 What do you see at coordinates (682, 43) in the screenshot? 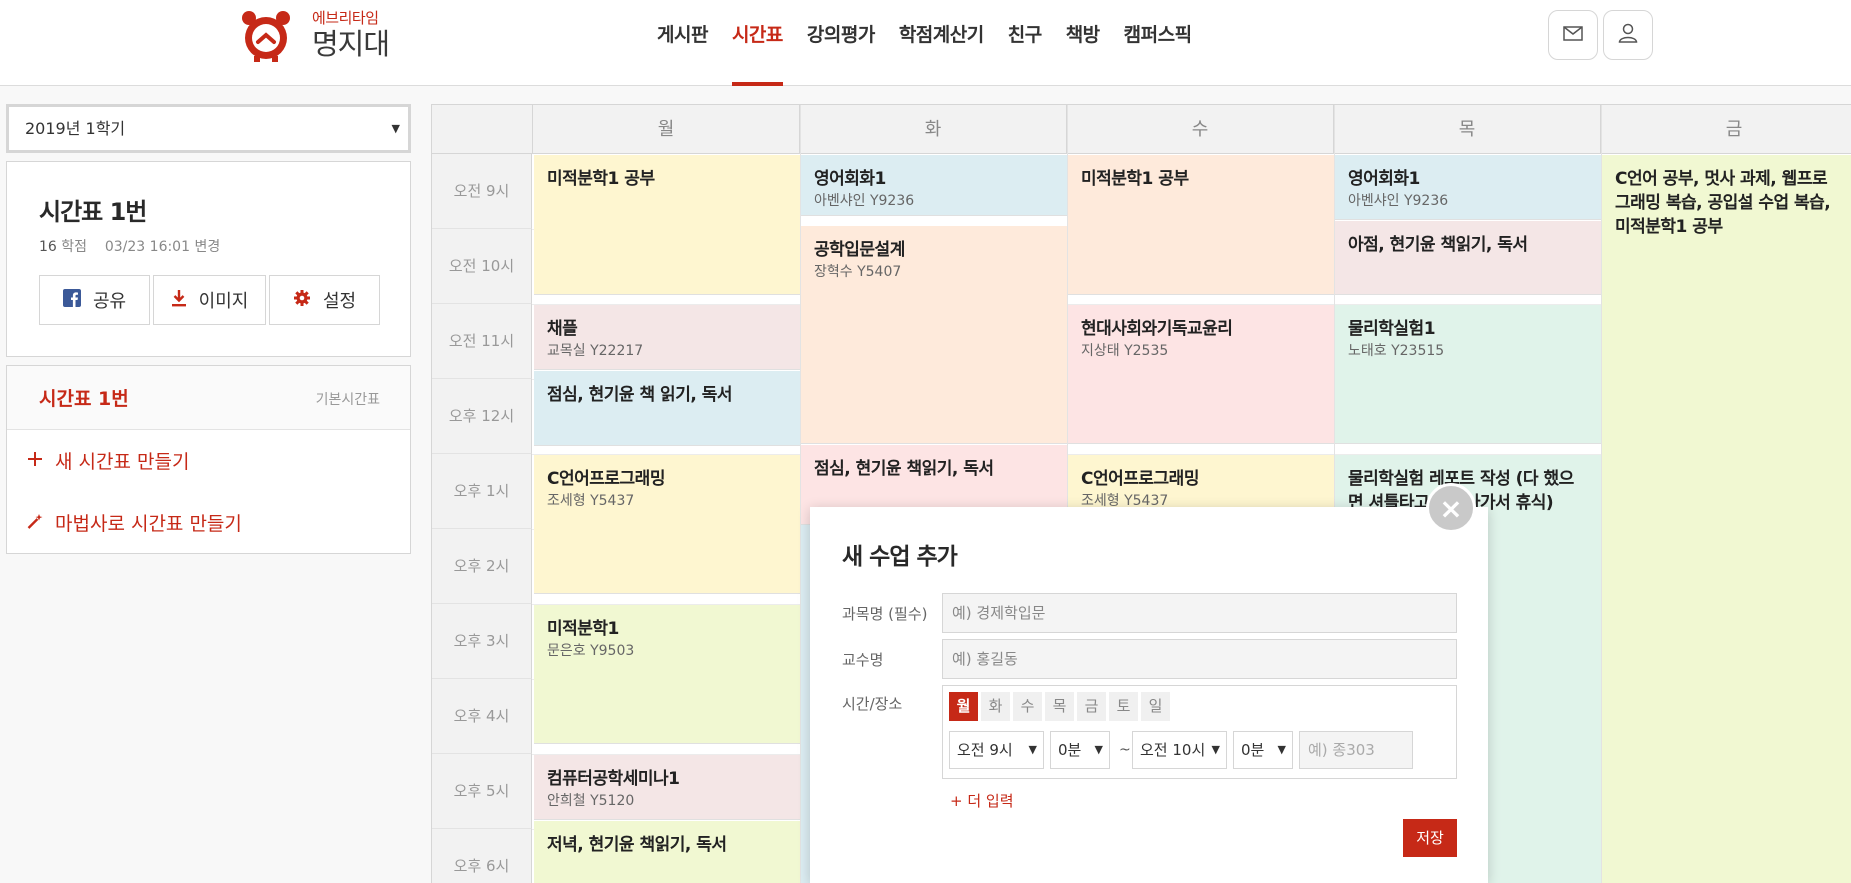
I see `nav-board: 게시판` at bounding box center [682, 43].